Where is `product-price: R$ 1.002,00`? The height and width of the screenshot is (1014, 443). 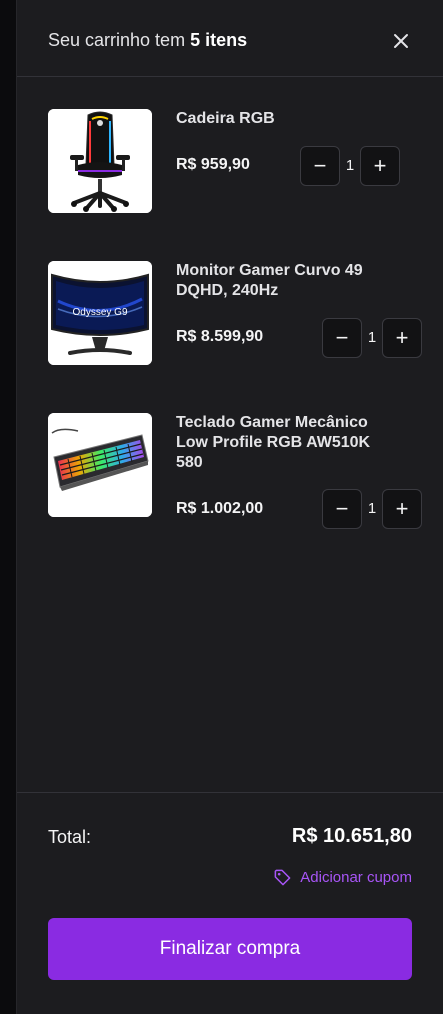
product-price: R$ 1.002,00 is located at coordinates (220, 508).